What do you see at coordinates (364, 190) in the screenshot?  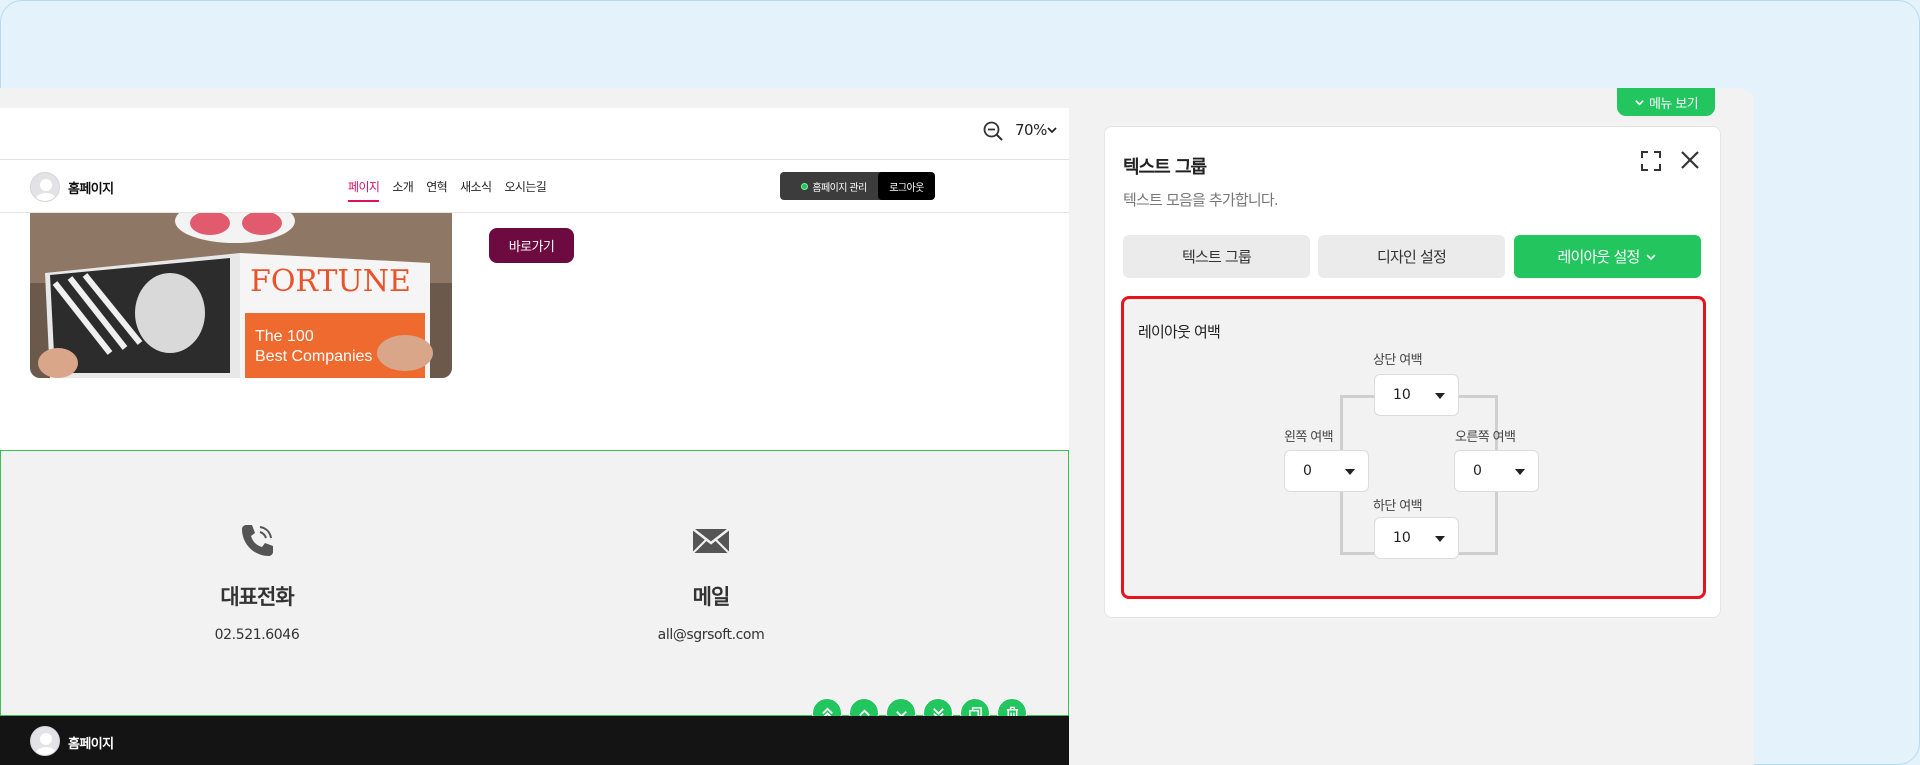 I see `nav-link-page: 페이지` at bounding box center [364, 190].